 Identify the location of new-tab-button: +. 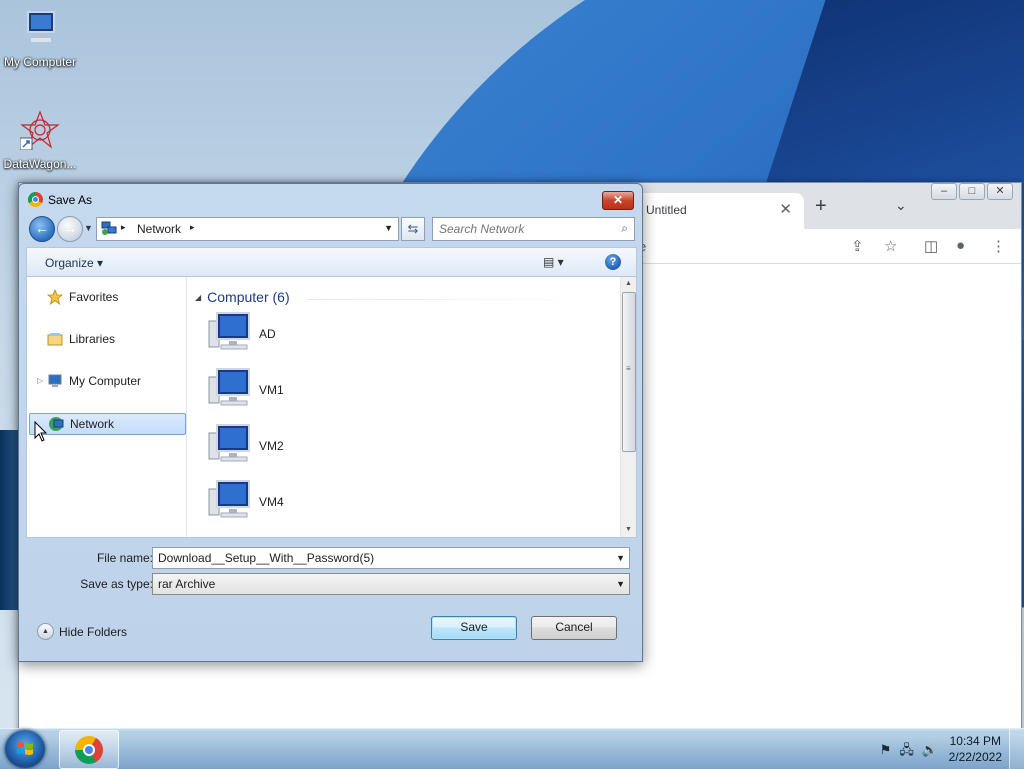
(821, 206).